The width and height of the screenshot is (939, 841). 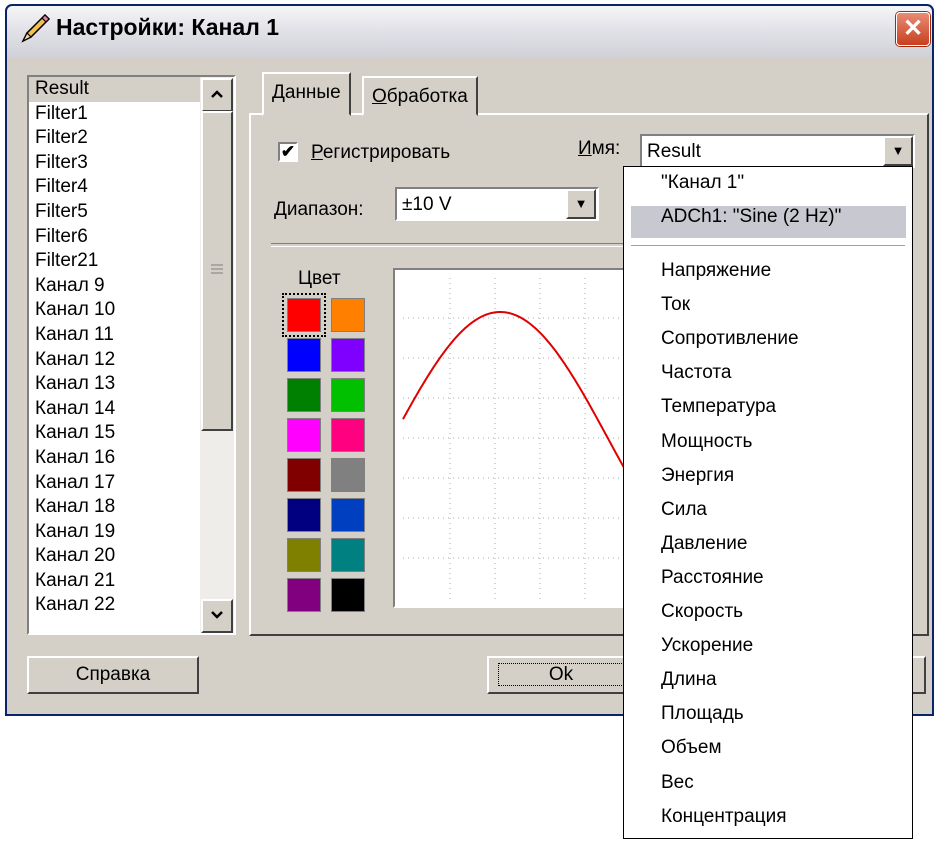 I want to click on ok-button: Ok, so click(x=561, y=675).